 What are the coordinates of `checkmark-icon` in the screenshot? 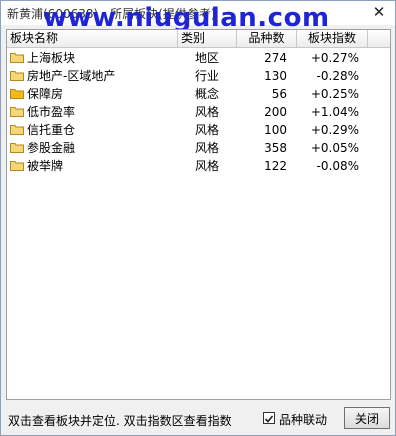 It's located at (269, 419).